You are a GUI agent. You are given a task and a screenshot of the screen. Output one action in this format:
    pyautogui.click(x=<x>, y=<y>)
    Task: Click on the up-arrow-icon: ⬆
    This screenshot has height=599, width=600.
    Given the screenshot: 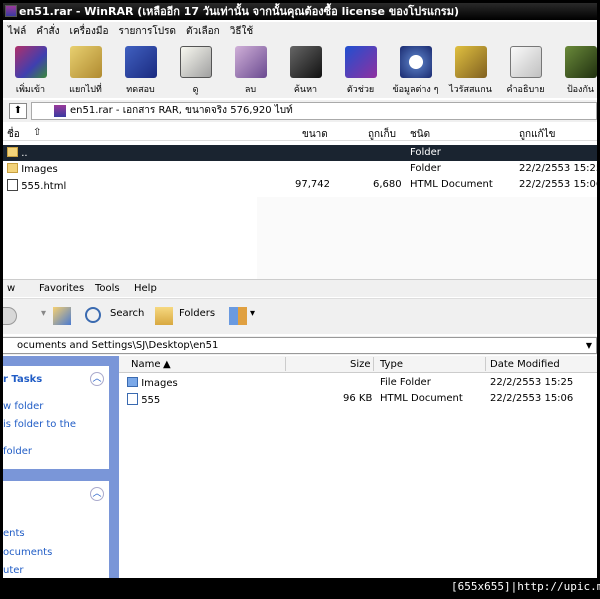 What is the action you would take?
    pyautogui.click(x=18, y=110)
    